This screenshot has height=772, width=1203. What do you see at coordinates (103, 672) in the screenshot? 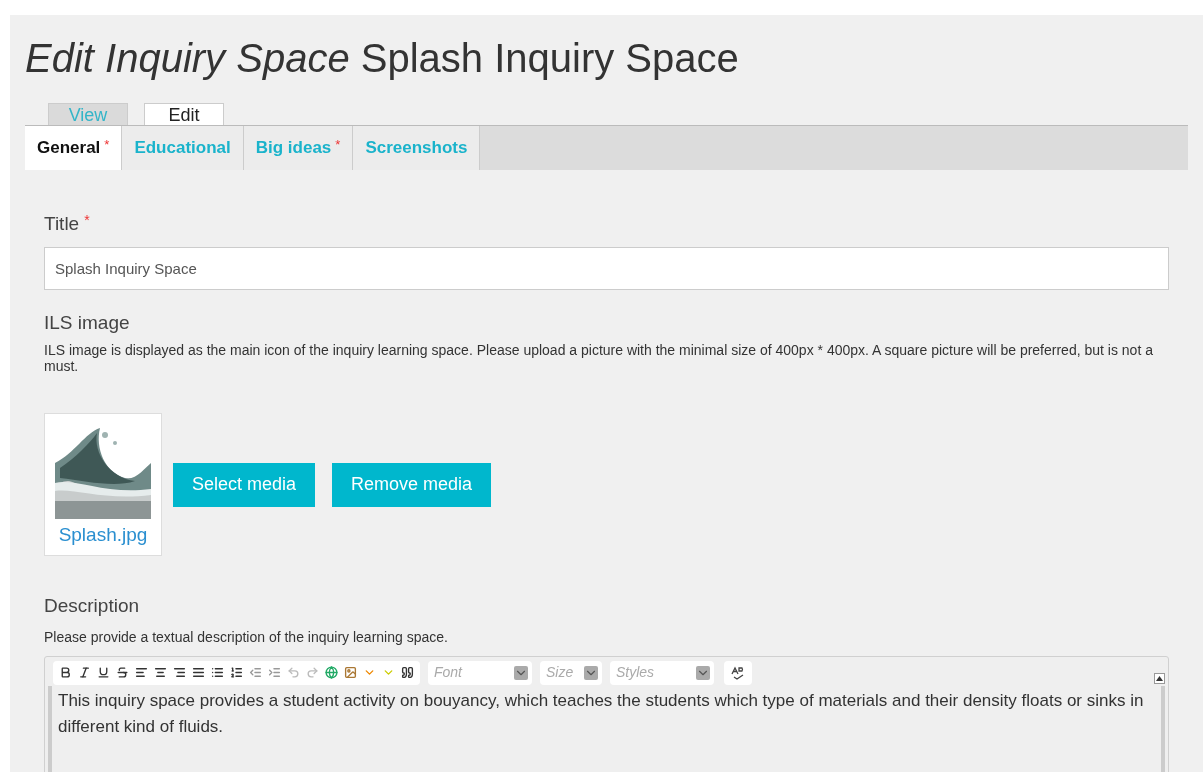
I see `underline-icon` at bounding box center [103, 672].